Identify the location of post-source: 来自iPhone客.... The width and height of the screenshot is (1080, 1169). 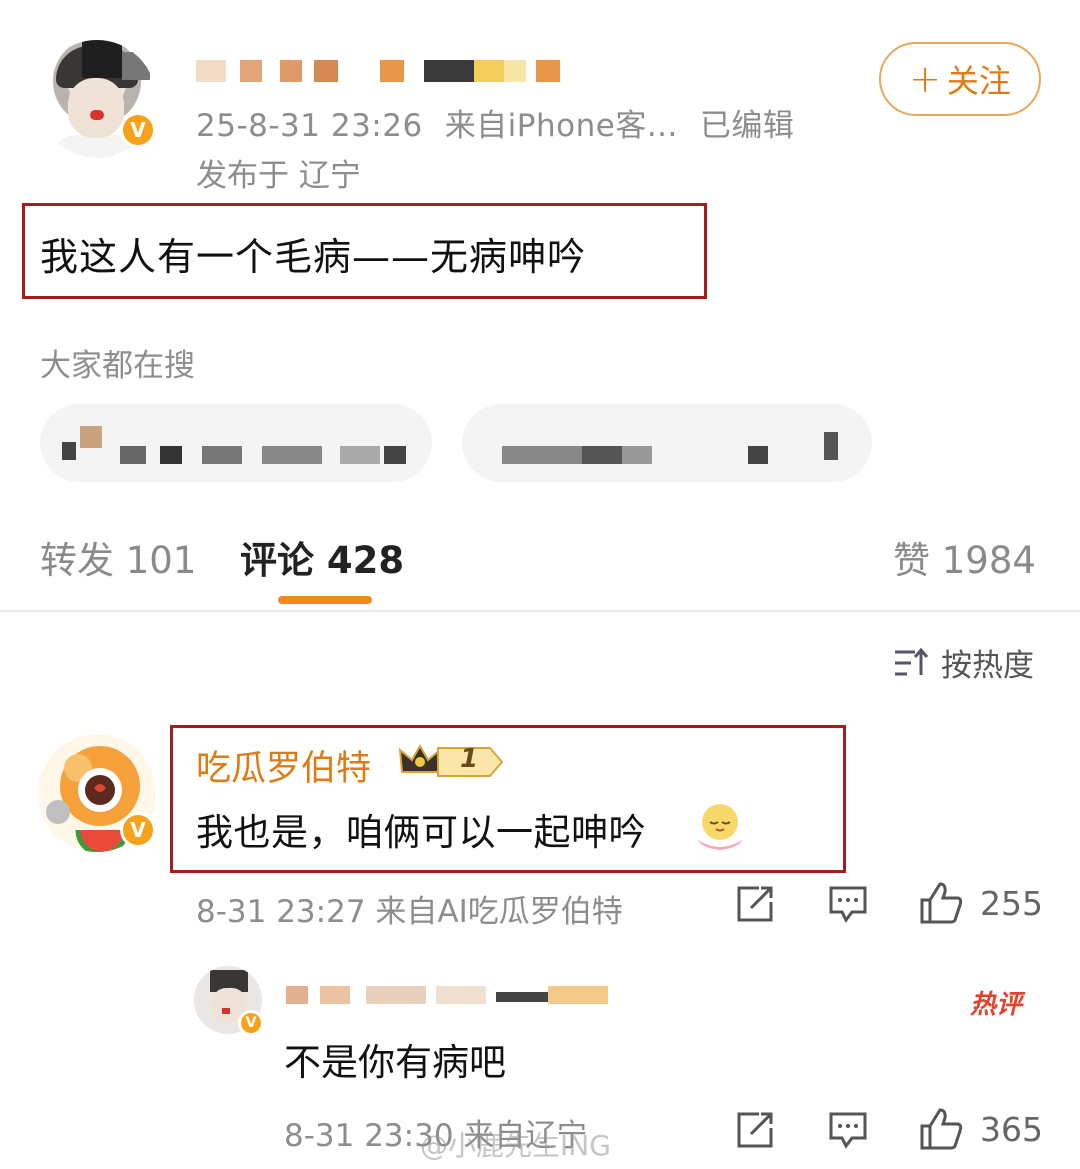
(561, 126).